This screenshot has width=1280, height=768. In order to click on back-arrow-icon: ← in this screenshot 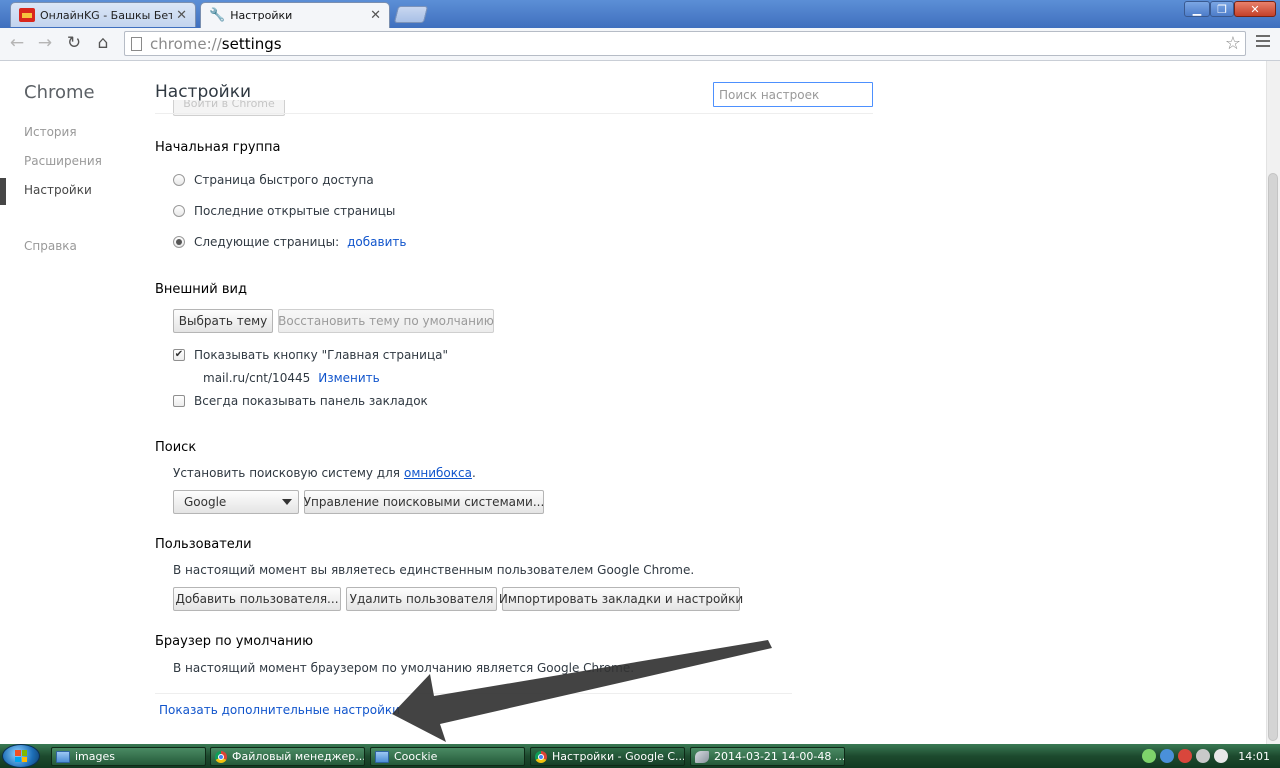, I will do `click(17, 43)`.